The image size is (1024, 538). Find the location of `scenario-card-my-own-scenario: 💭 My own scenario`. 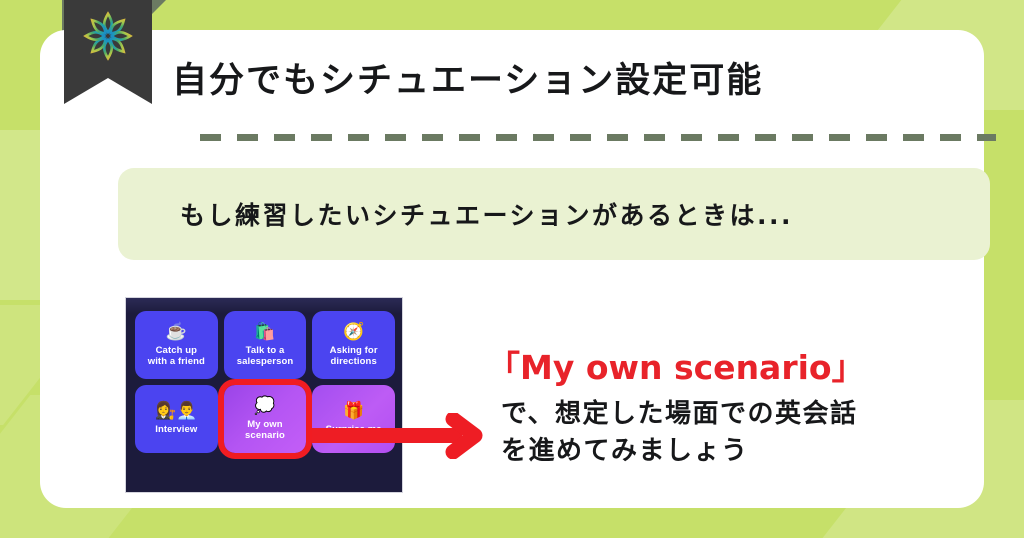

scenario-card-my-own-scenario: 💭 My own scenario is located at coordinates (265, 419).